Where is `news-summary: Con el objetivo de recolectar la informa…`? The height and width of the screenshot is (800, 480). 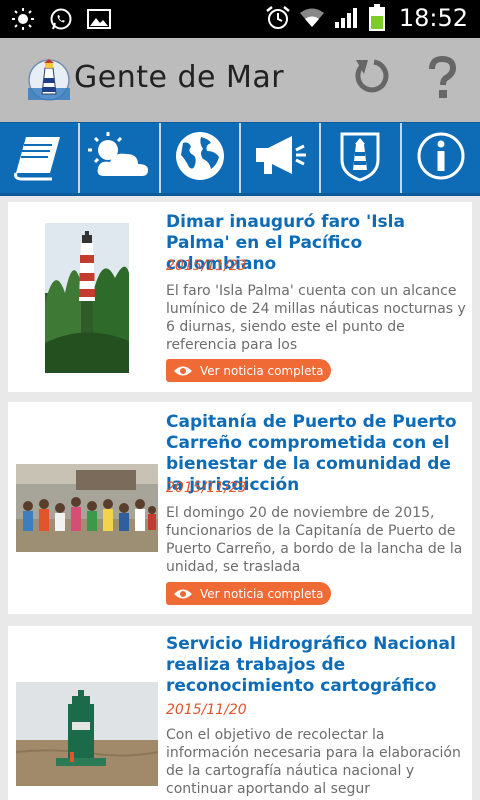 news-summary: Con el objetivo de recolectar la informa… is located at coordinates (313, 762).